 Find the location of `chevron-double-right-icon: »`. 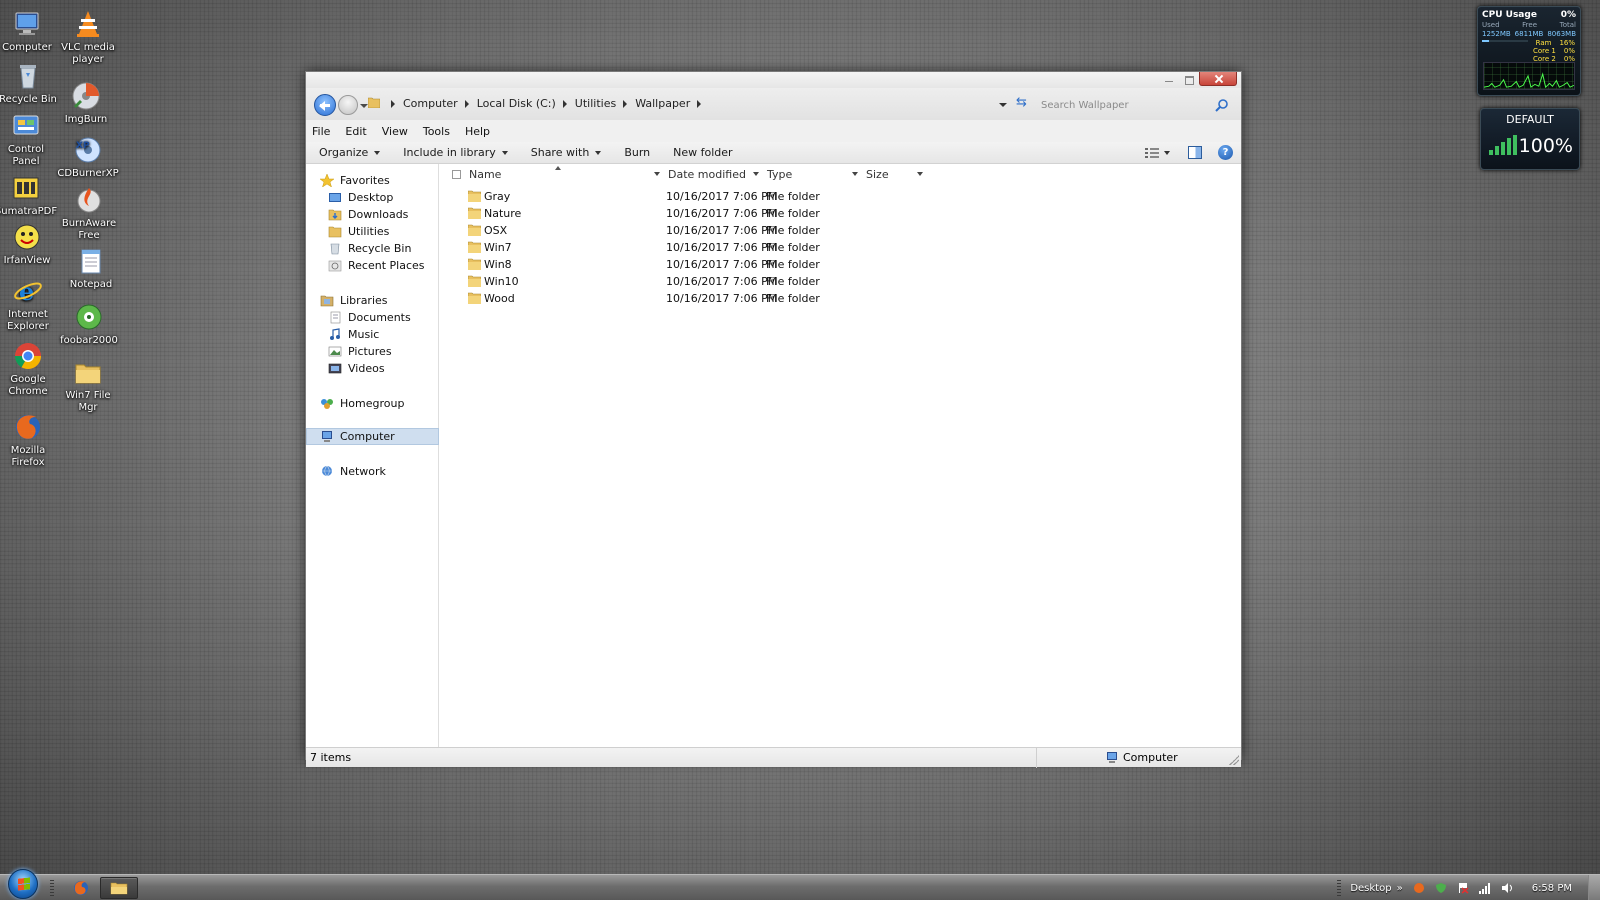

chevron-double-right-icon: » is located at coordinates (1400, 888).